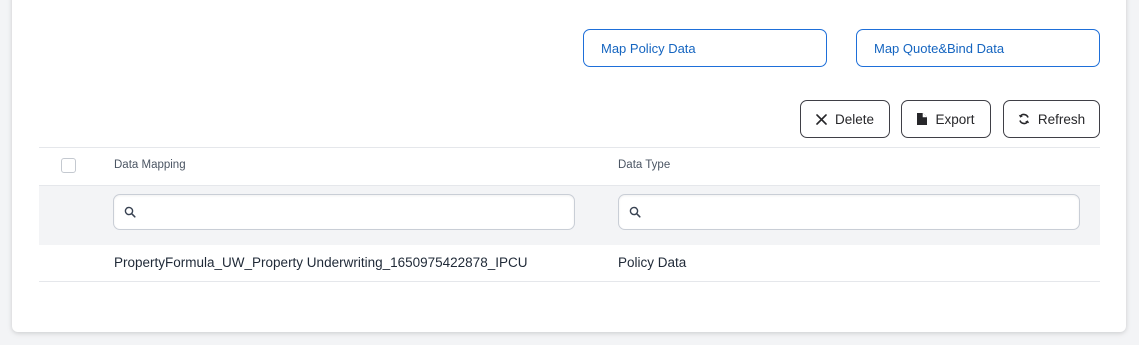  What do you see at coordinates (356, 212) in the screenshot?
I see `data-mapping-filter-input` at bounding box center [356, 212].